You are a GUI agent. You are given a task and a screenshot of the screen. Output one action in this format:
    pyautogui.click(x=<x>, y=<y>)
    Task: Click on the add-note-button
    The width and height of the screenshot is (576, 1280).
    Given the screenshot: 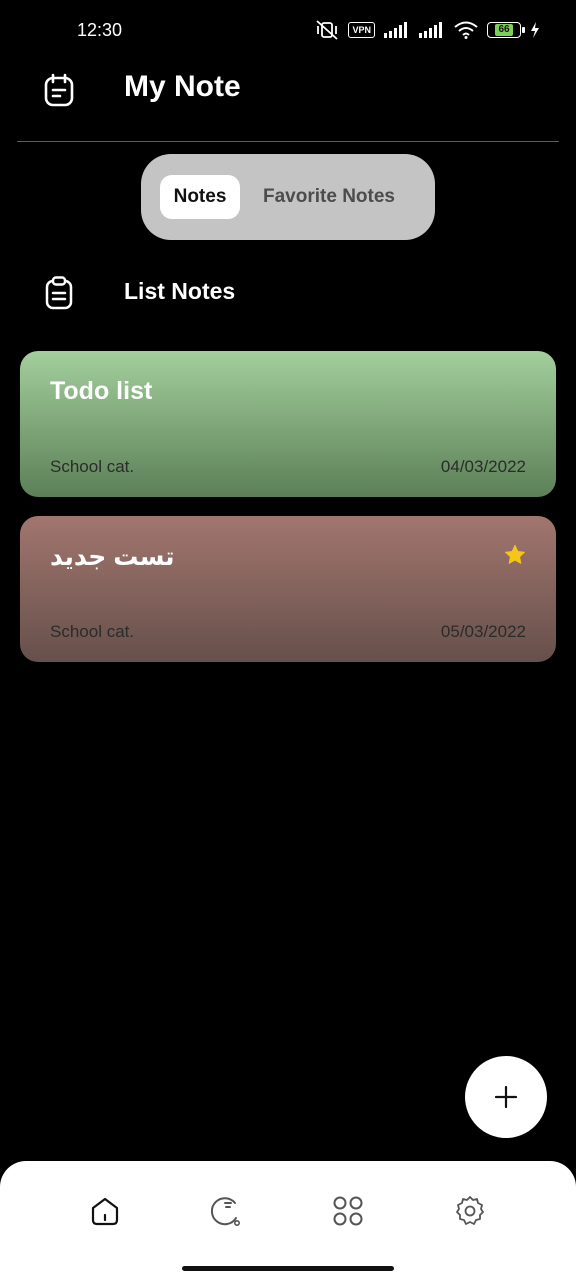 What is the action you would take?
    pyautogui.click(x=506, y=1097)
    